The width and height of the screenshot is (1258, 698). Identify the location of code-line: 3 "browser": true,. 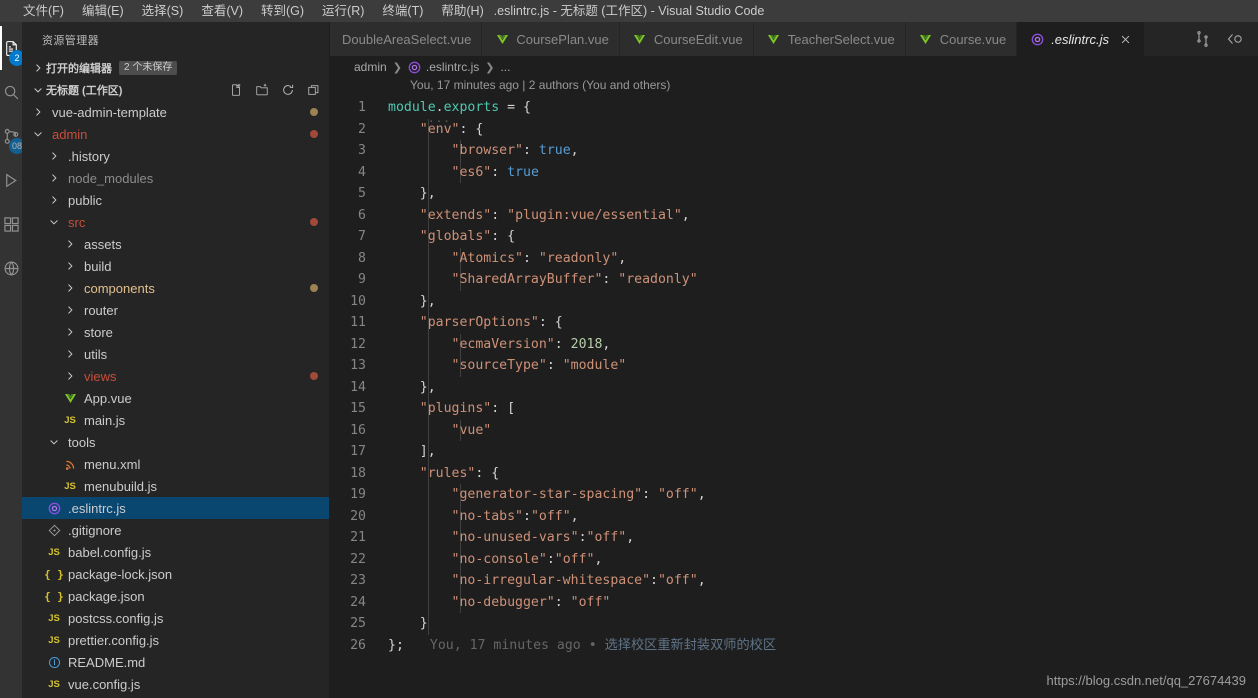
(794, 151).